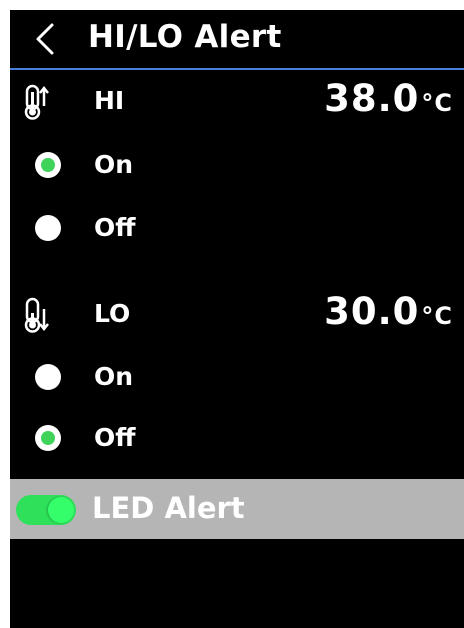  What do you see at coordinates (168, 508) in the screenshot?
I see `led-alert-label: LED Alert` at bounding box center [168, 508].